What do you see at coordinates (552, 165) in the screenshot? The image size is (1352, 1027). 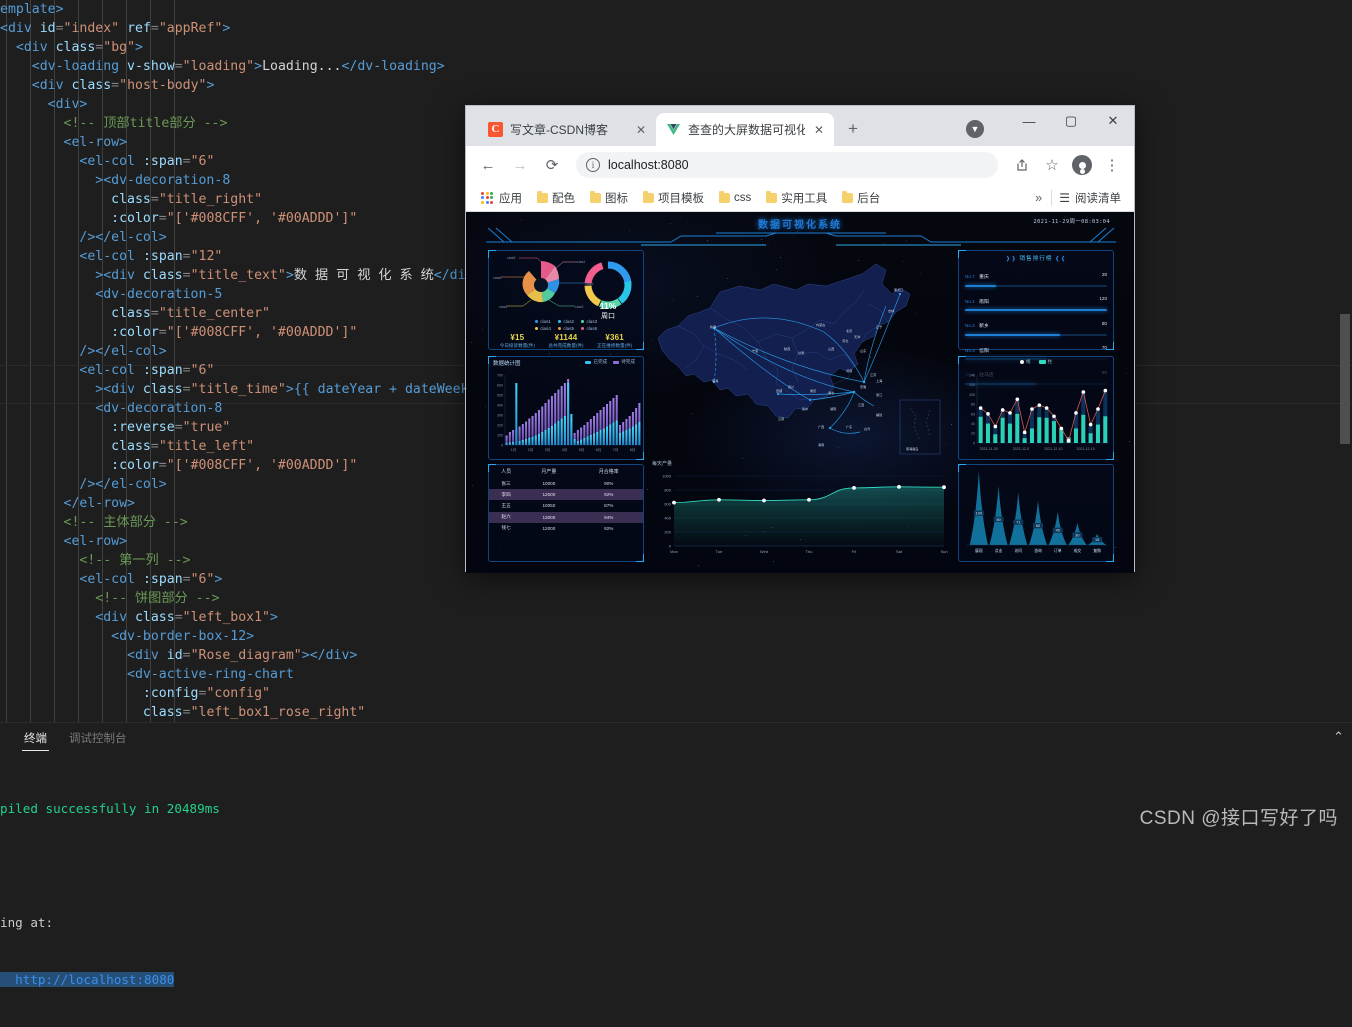 I see `reload-icon: ⟳` at bounding box center [552, 165].